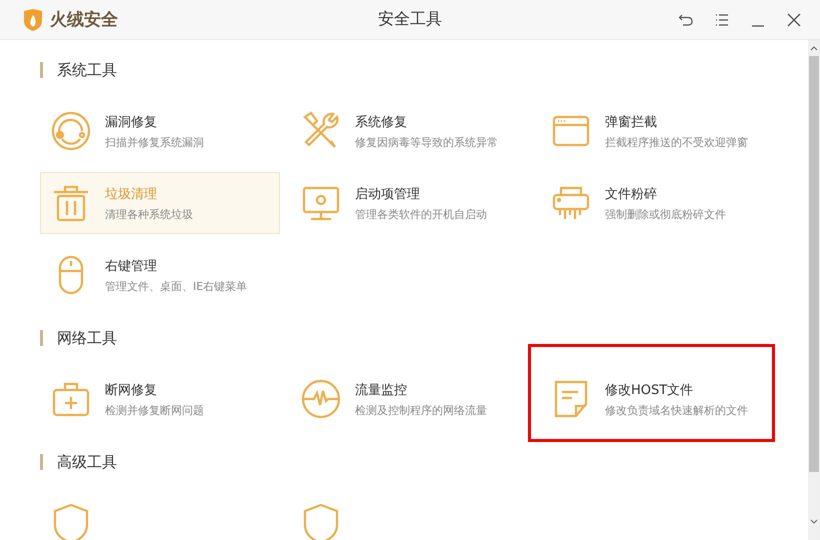 This screenshot has width=820, height=540. Describe the element at coordinates (410, 131) in the screenshot. I see `tool-item: 系统修复 修复因病毒等导致的系统异常` at that location.